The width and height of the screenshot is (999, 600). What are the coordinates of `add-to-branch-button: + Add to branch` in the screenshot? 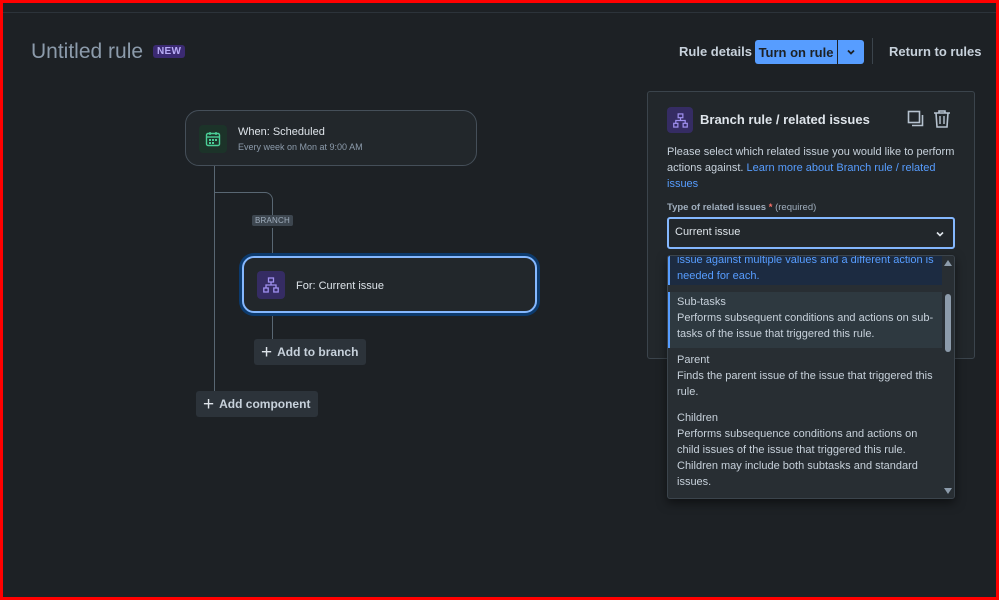 It's located at (310, 352).